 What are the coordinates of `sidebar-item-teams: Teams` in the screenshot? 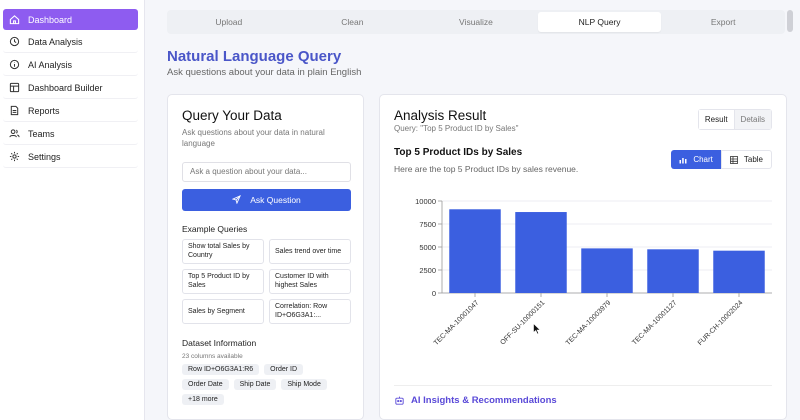 It's located at (70, 134).